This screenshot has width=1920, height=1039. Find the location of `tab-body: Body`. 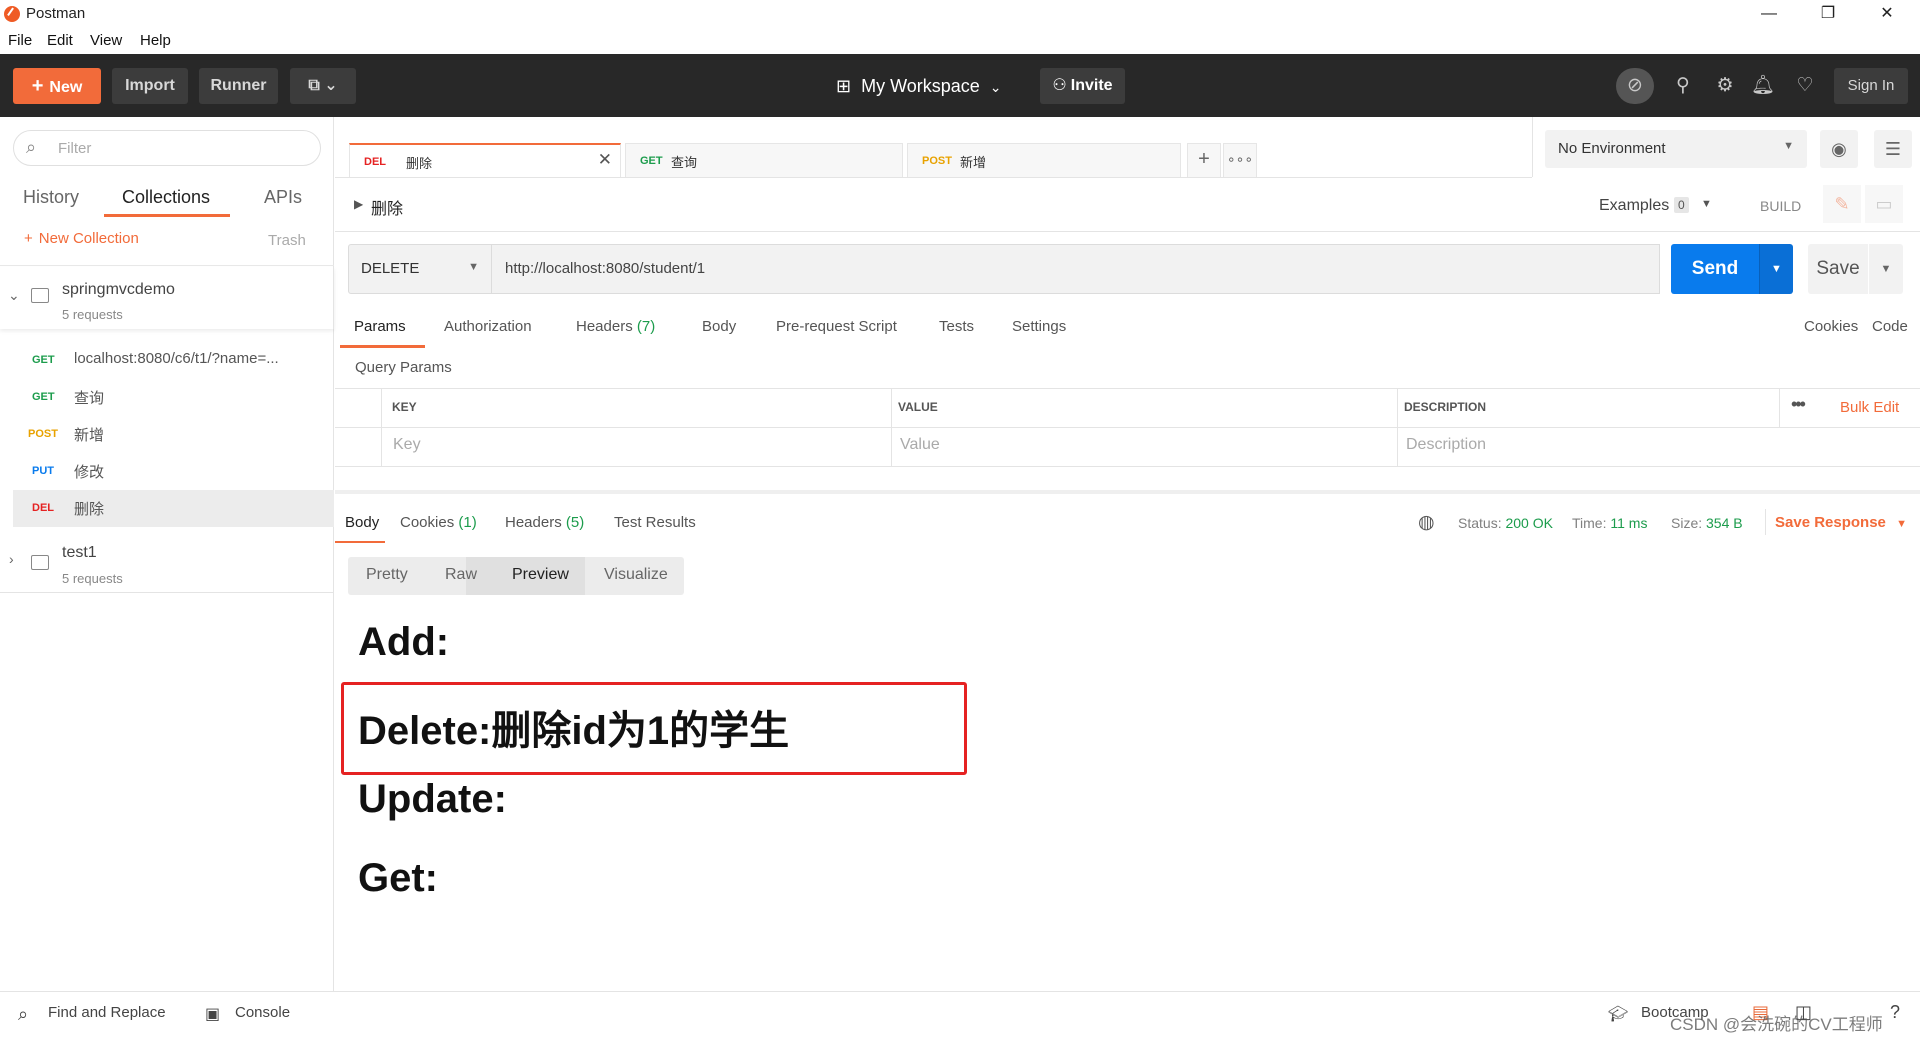

tab-body: Body is located at coordinates (719, 326).